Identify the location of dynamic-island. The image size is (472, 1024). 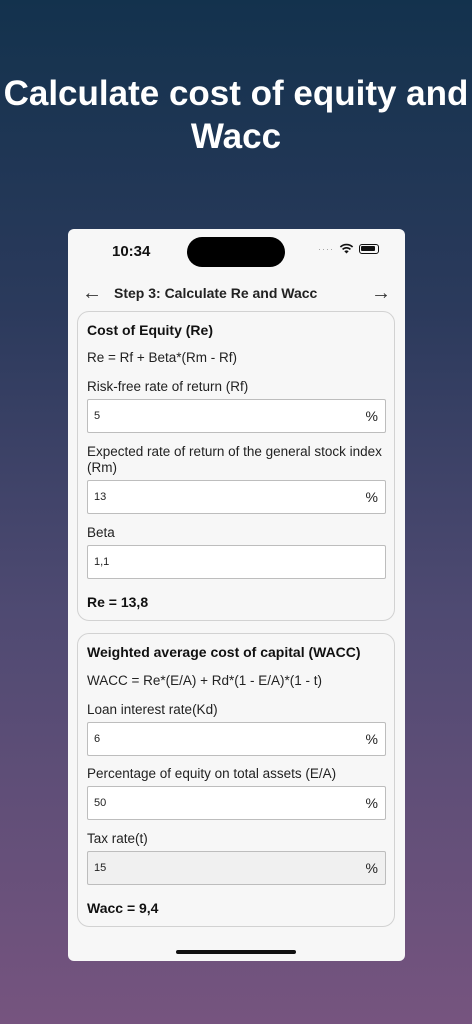
(236, 252).